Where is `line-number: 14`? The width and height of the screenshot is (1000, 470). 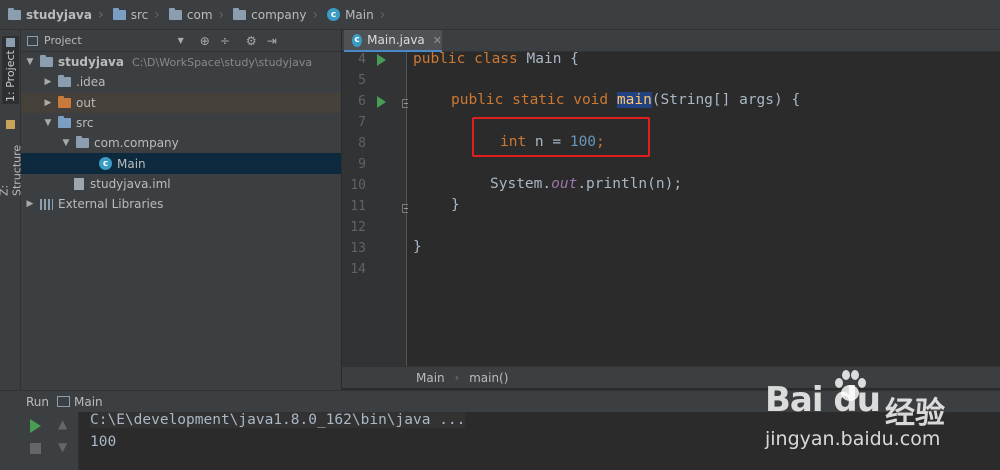
line-number: 14 is located at coordinates (358, 269).